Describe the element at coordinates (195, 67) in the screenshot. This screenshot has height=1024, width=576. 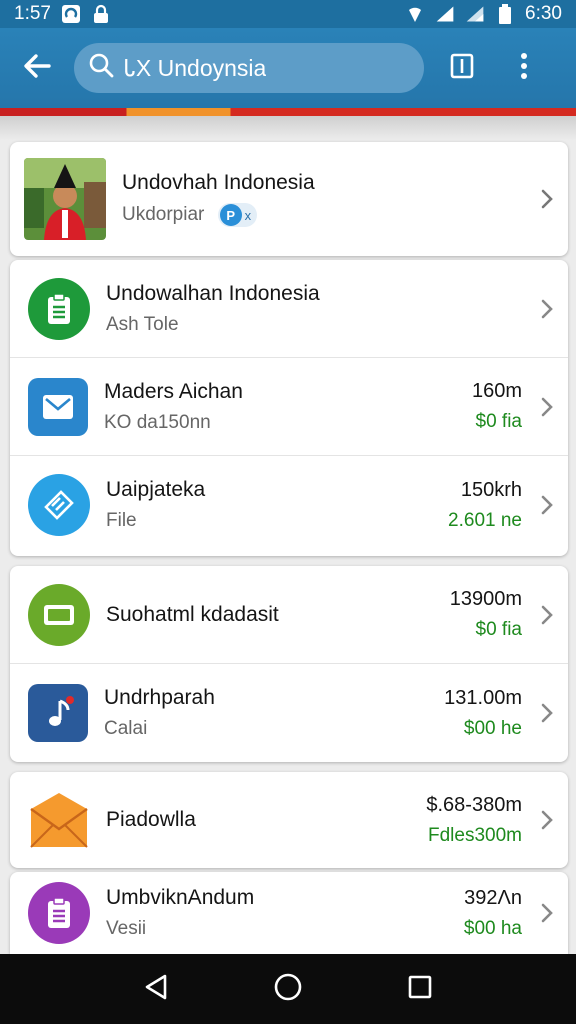
I see `search-query: ᏓX Undoynsia` at that location.